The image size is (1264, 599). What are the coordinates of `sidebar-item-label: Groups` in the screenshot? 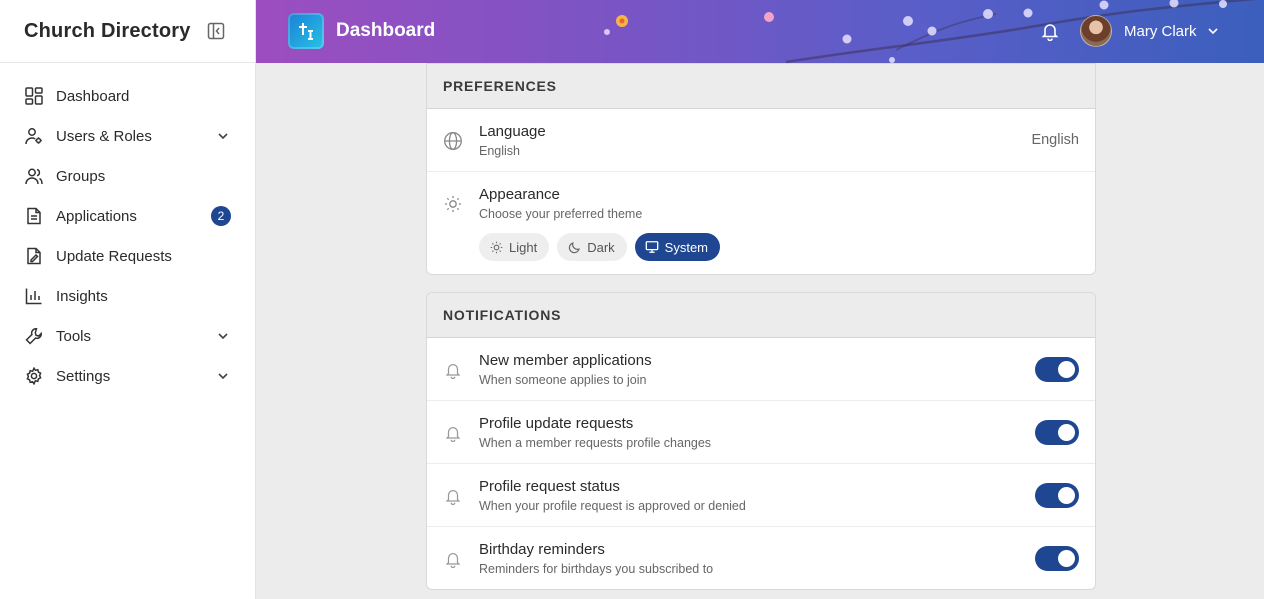 It's located at (81, 176).